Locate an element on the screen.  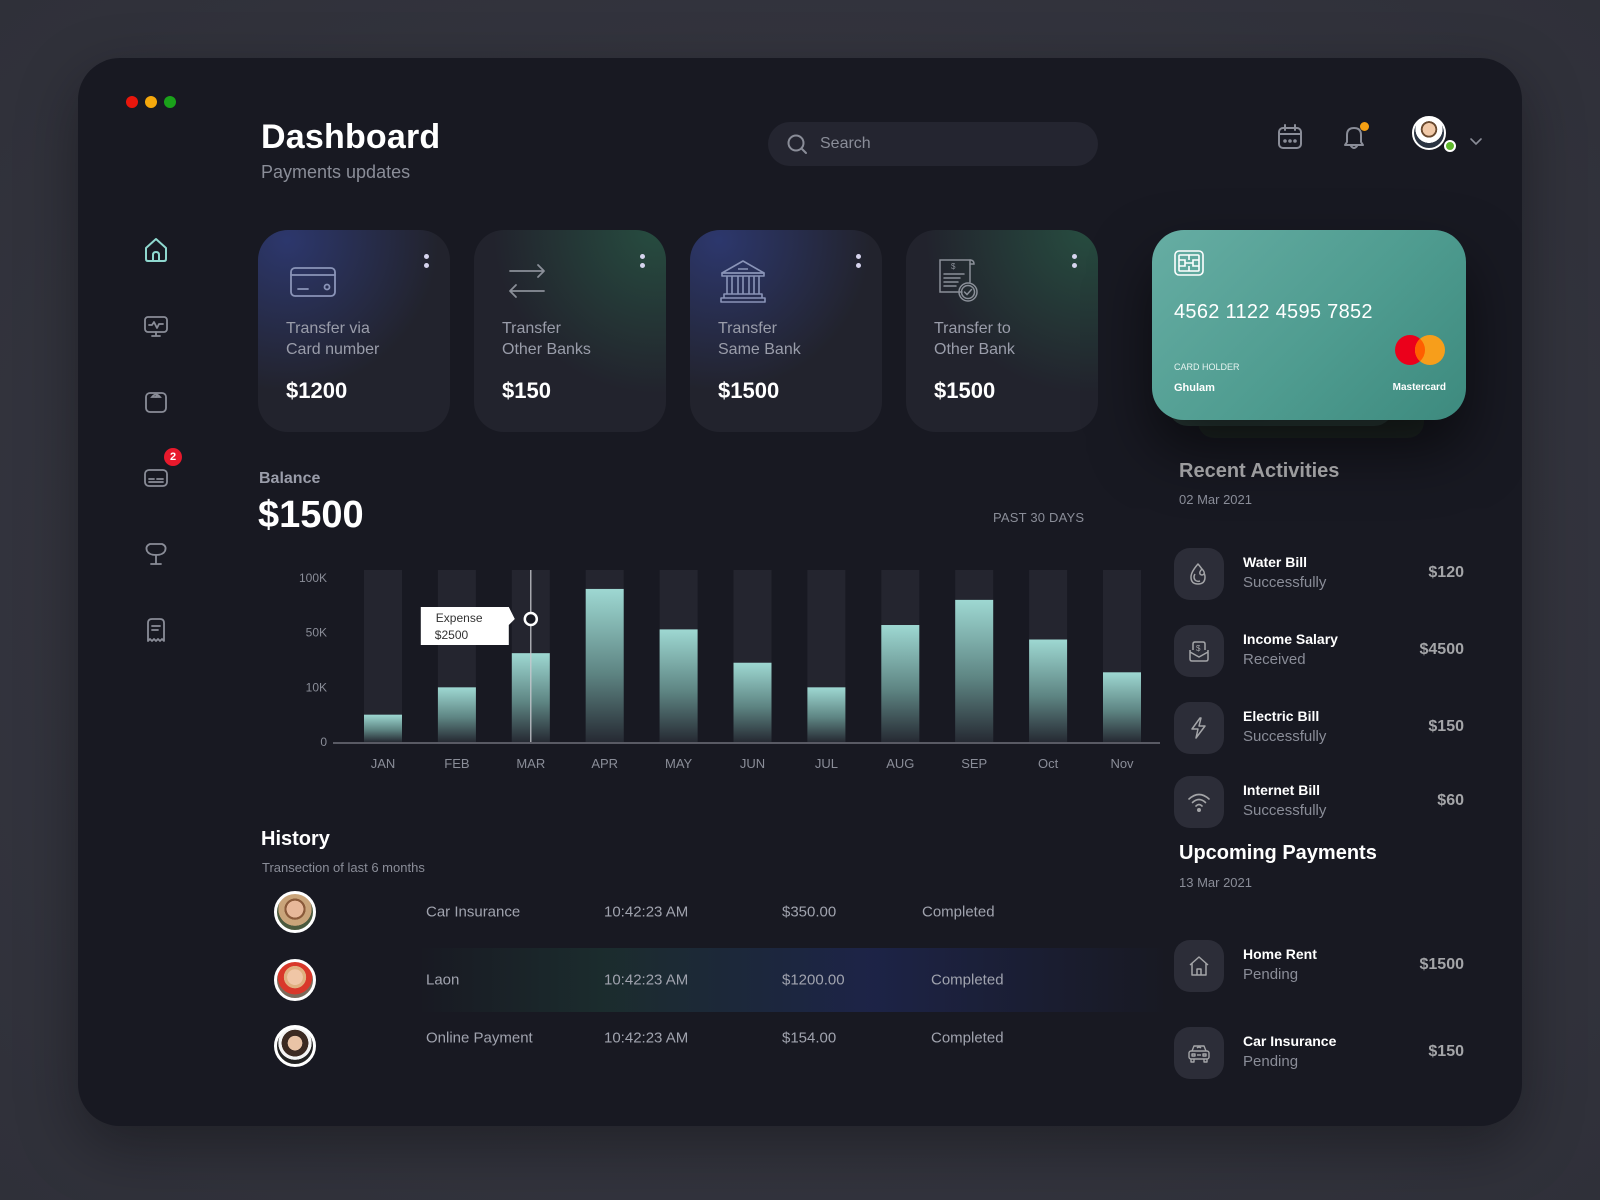
trophy-icon is located at coordinates (156, 554).